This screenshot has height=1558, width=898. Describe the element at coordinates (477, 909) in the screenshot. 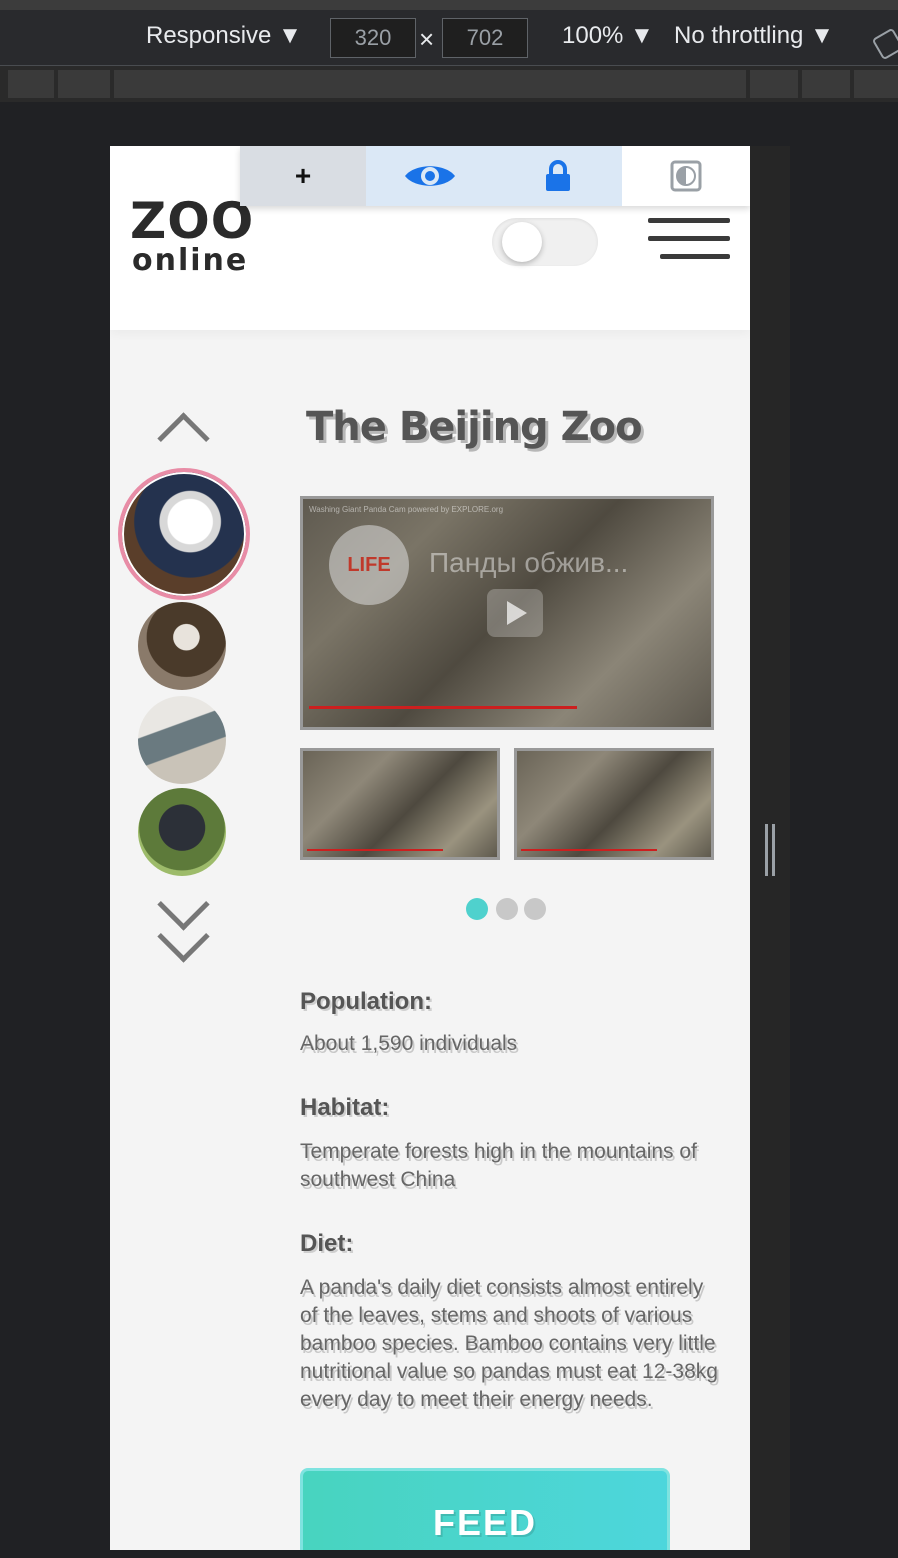

I see `carousel-dot-active` at that location.